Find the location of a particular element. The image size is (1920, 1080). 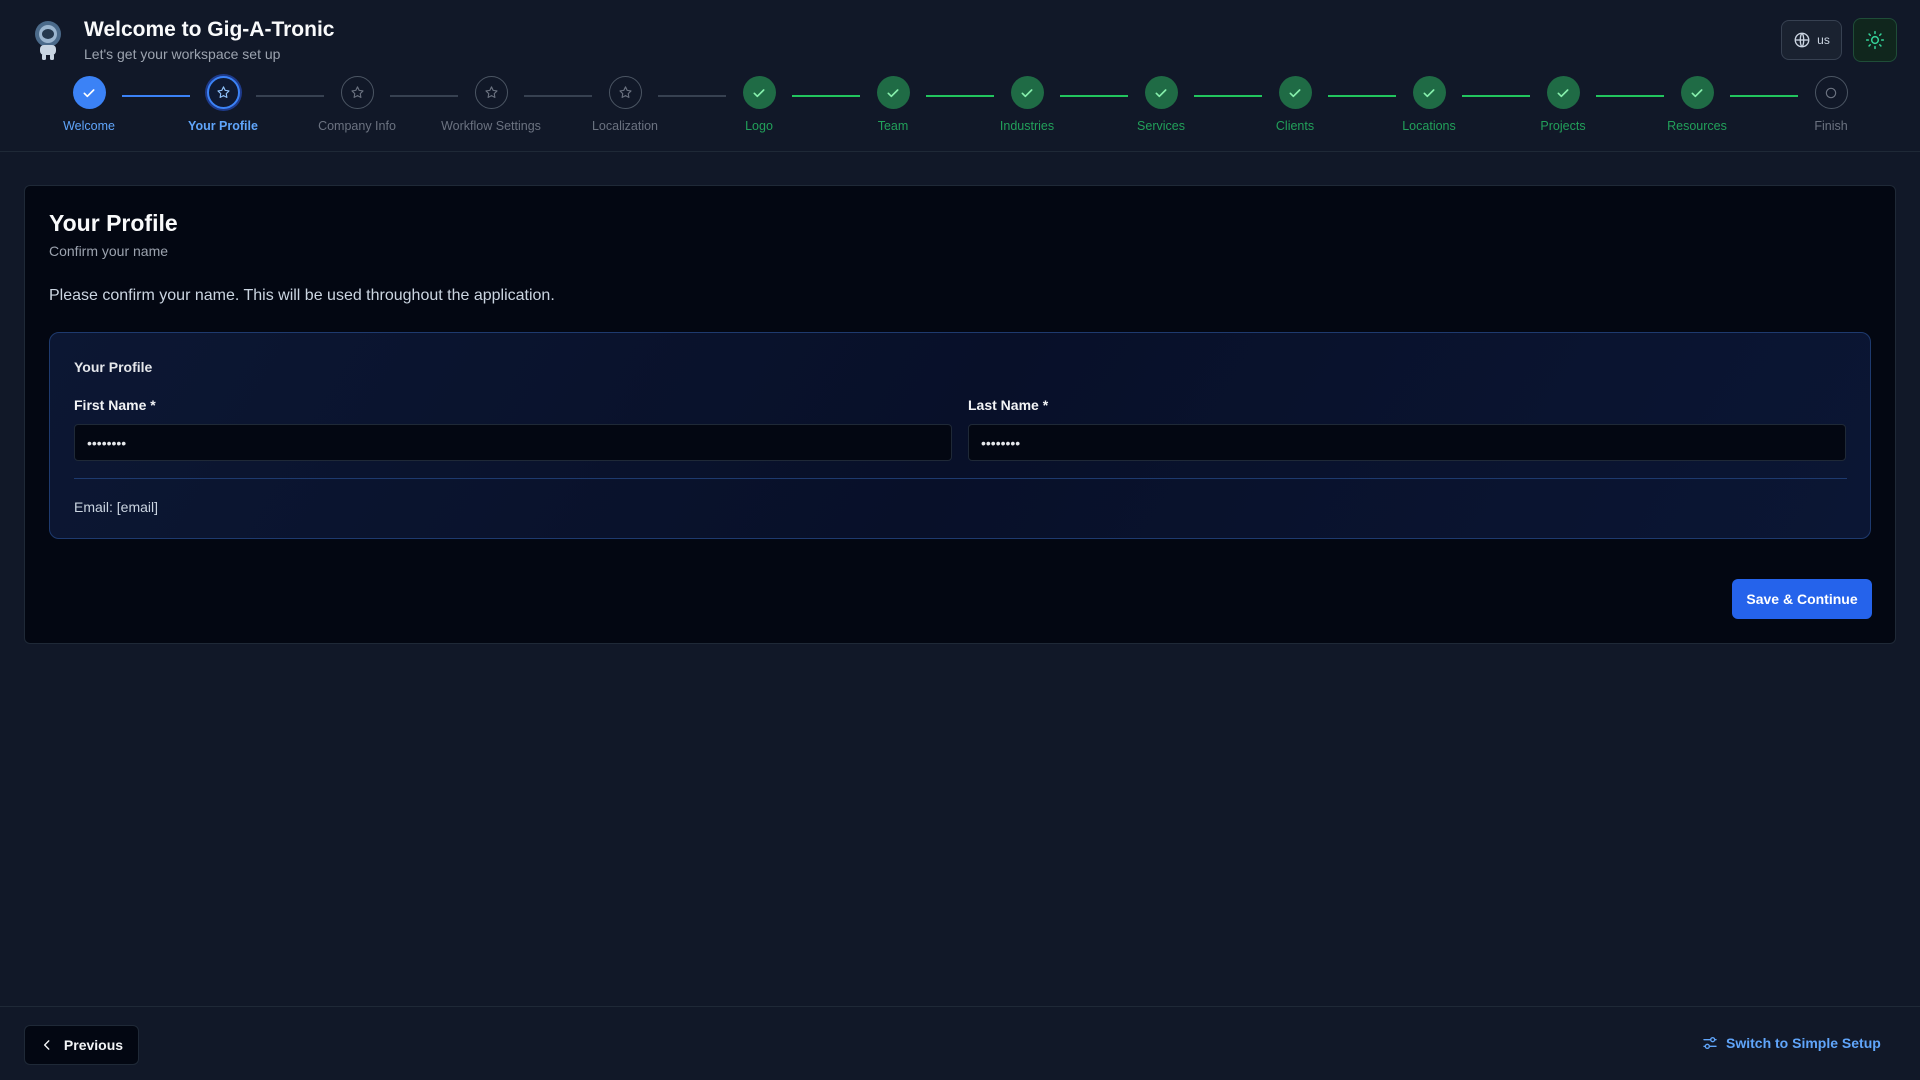

step-label: Company Info is located at coordinates (357, 126).